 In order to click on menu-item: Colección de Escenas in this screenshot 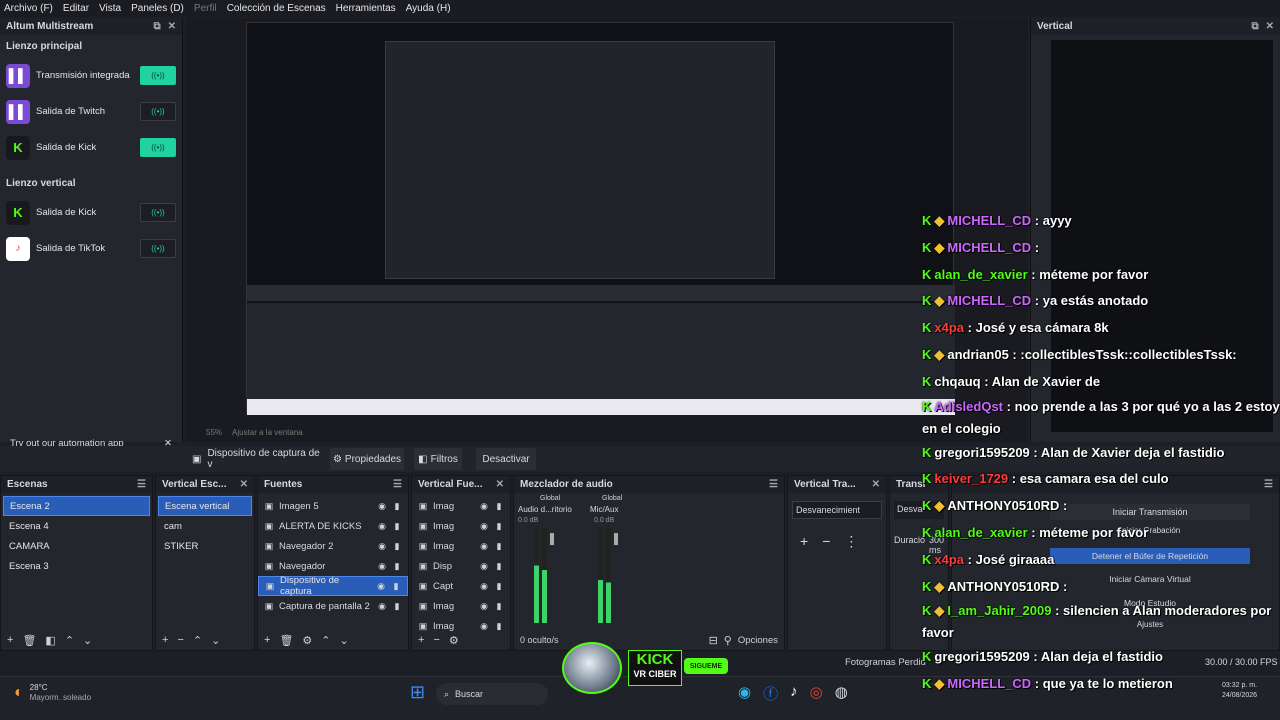, I will do `click(276, 8)`.